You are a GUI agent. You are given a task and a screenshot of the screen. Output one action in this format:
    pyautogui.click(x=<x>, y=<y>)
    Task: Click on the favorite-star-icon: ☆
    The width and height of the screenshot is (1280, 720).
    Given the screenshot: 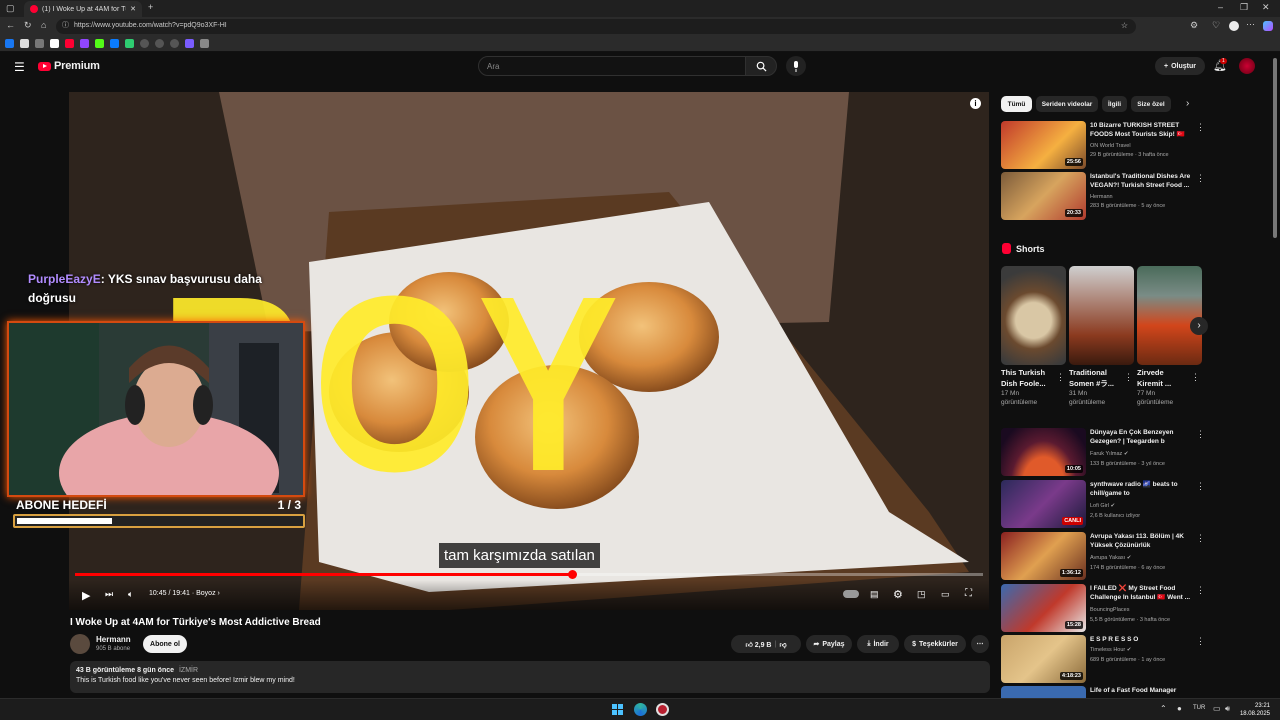 What is the action you would take?
    pyautogui.click(x=1124, y=26)
    